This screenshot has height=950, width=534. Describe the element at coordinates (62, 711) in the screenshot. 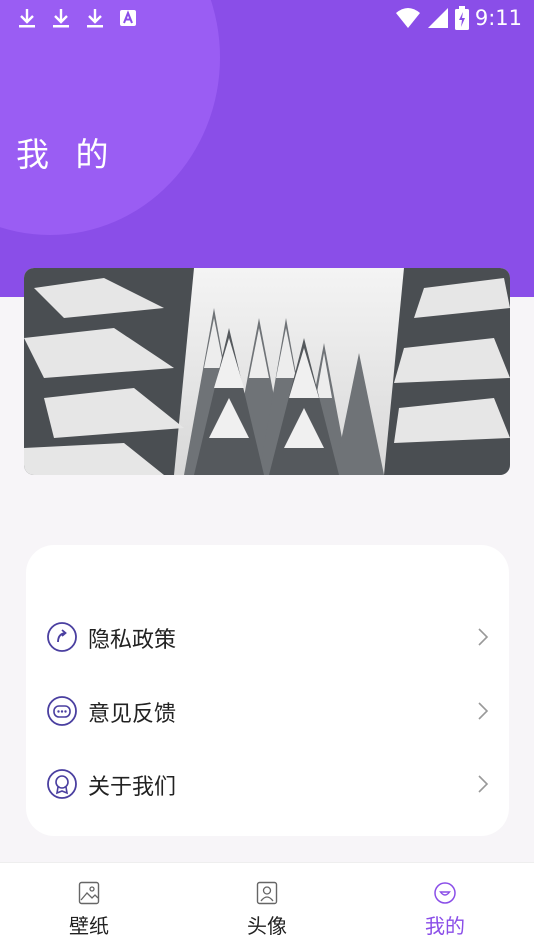

I see `chat-bubble-icon` at that location.